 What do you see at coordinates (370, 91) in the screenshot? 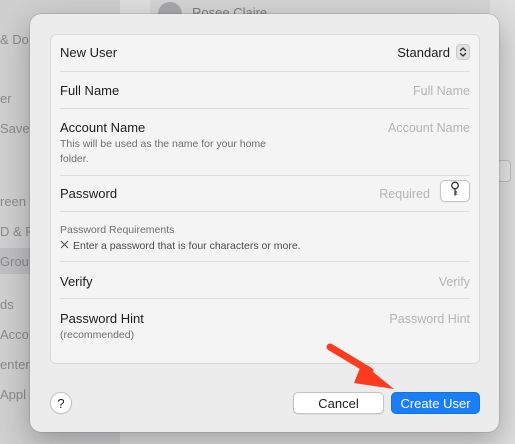
I see `full-name-field` at bounding box center [370, 91].